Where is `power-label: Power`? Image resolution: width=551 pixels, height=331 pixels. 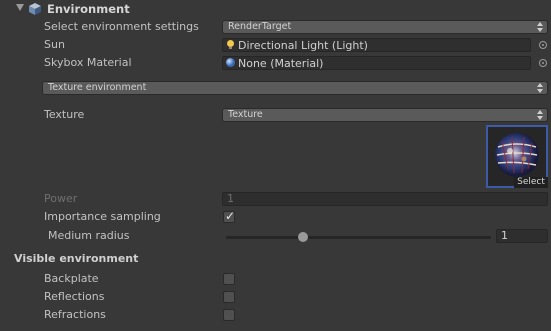
power-label: Power is located at coordinates (61, 198).